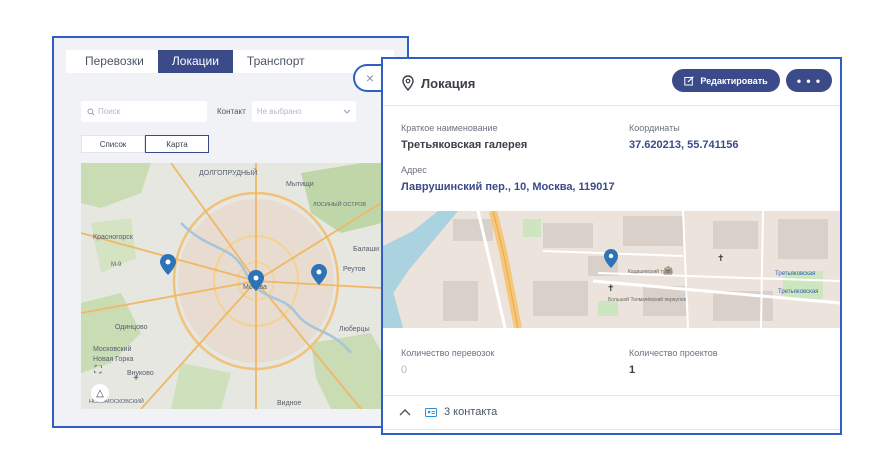 The width and height of the screenshot is (886, 459). I want to click on tab-locations: Локации, so click(195, 61).